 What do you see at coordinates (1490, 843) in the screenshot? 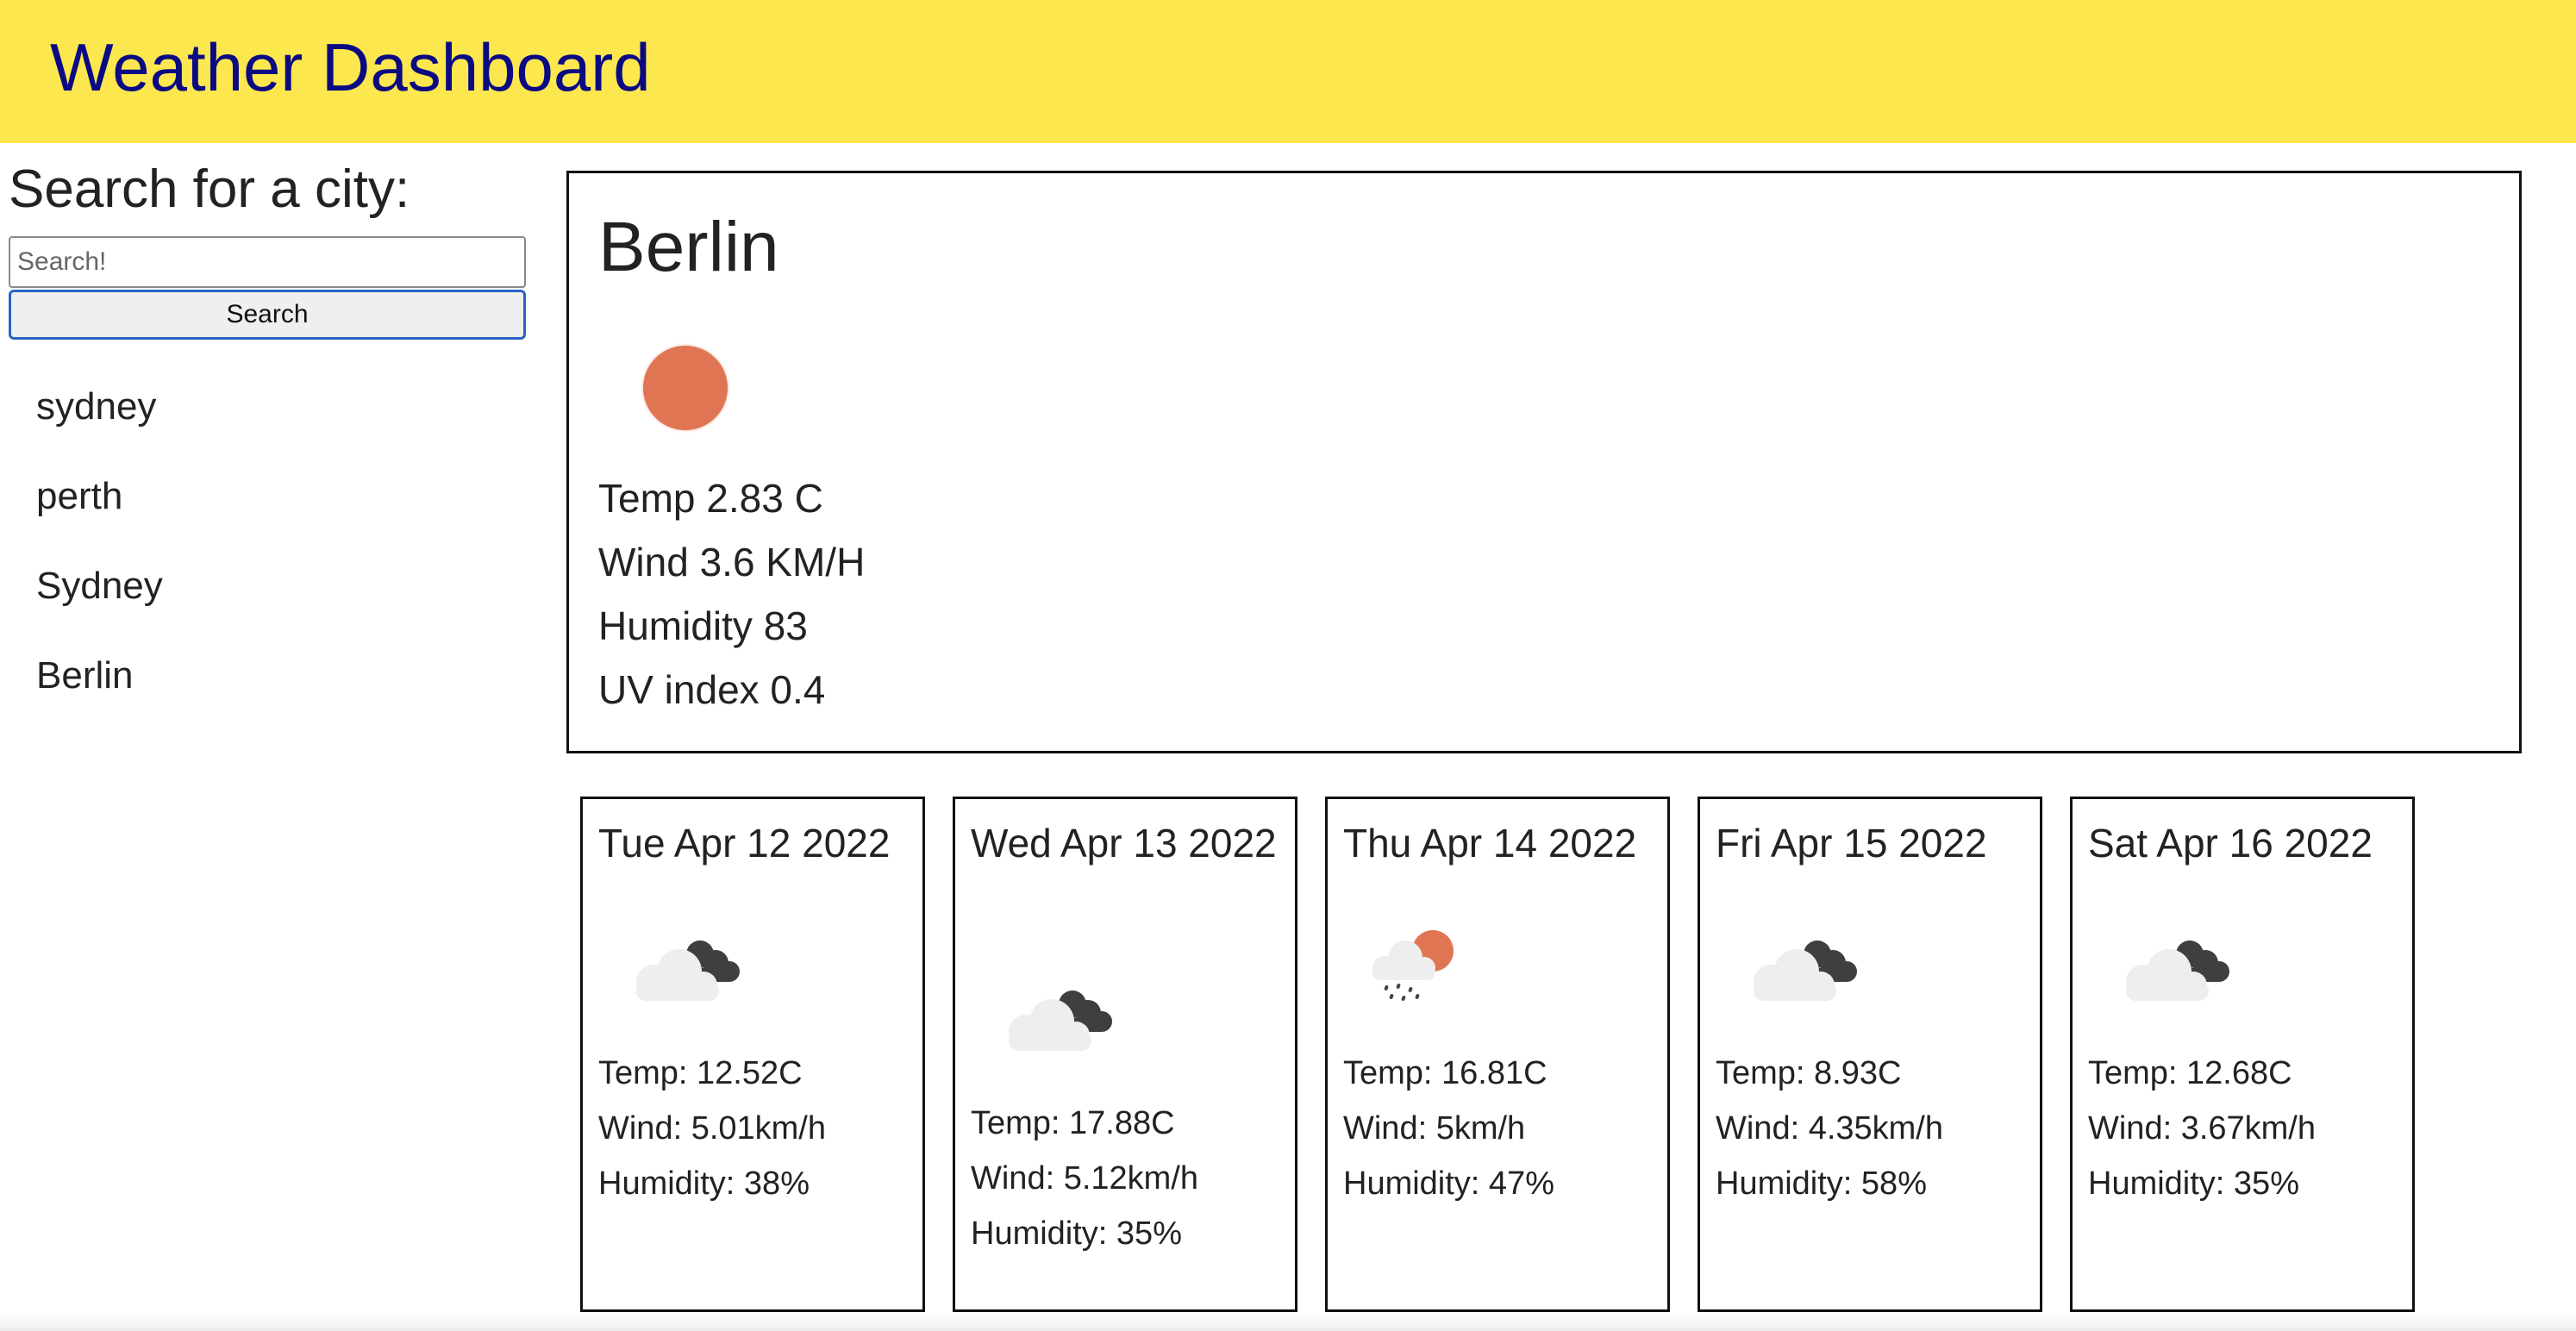
I see `forecast-date: Thu Apr 14 2022` at bounding box center [1490, 843].